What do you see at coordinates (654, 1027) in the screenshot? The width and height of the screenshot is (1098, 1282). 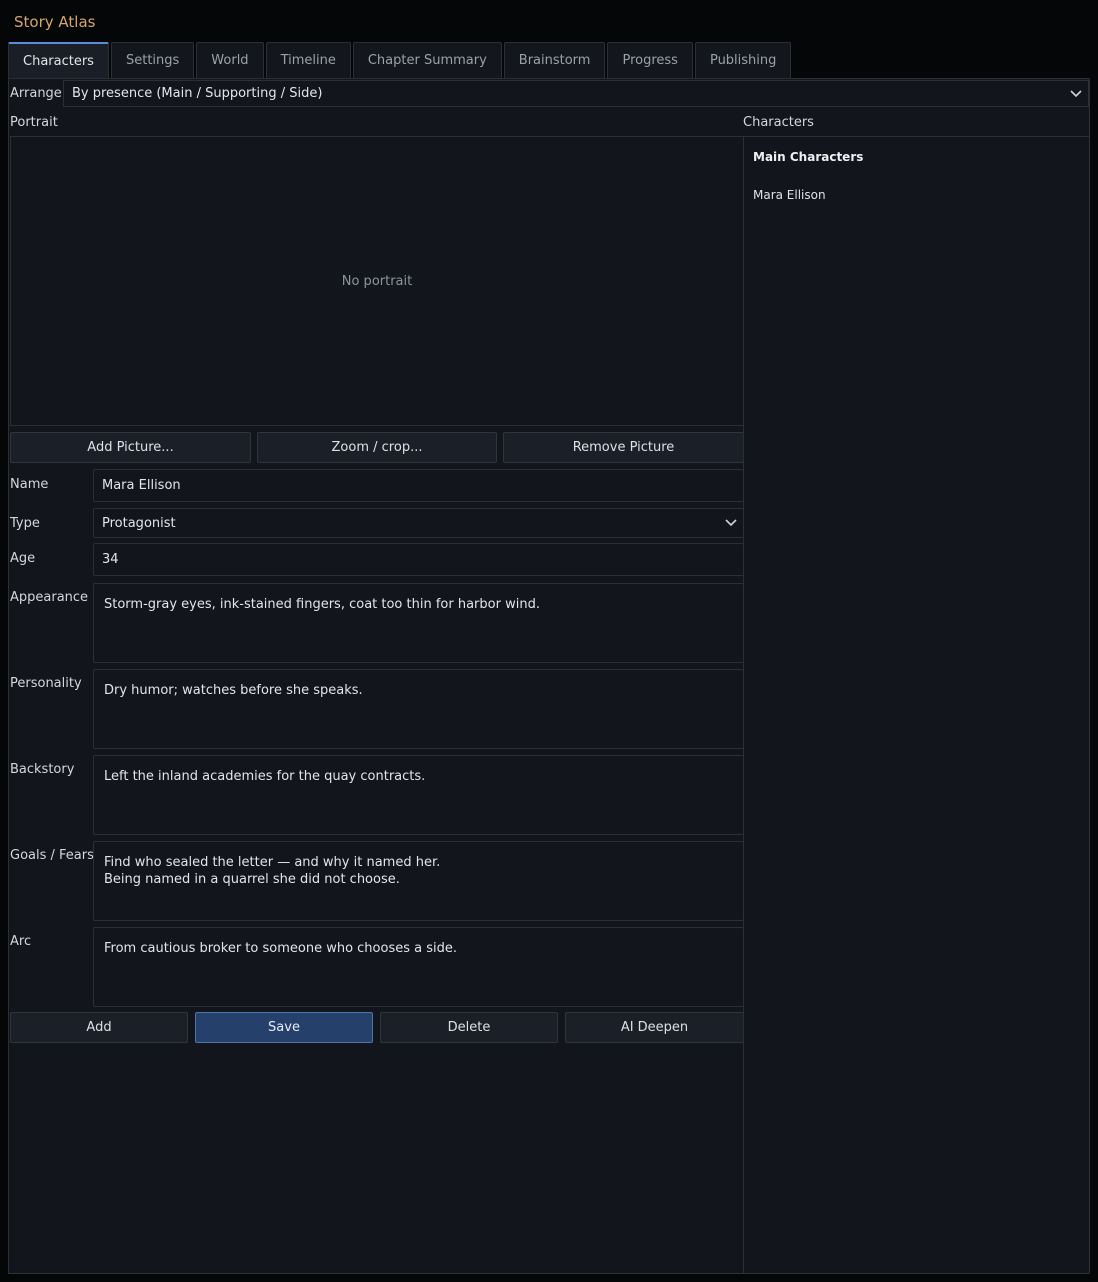 I see `ai-deepen-button: AI Deepen` at bounding box center [654, 1027].